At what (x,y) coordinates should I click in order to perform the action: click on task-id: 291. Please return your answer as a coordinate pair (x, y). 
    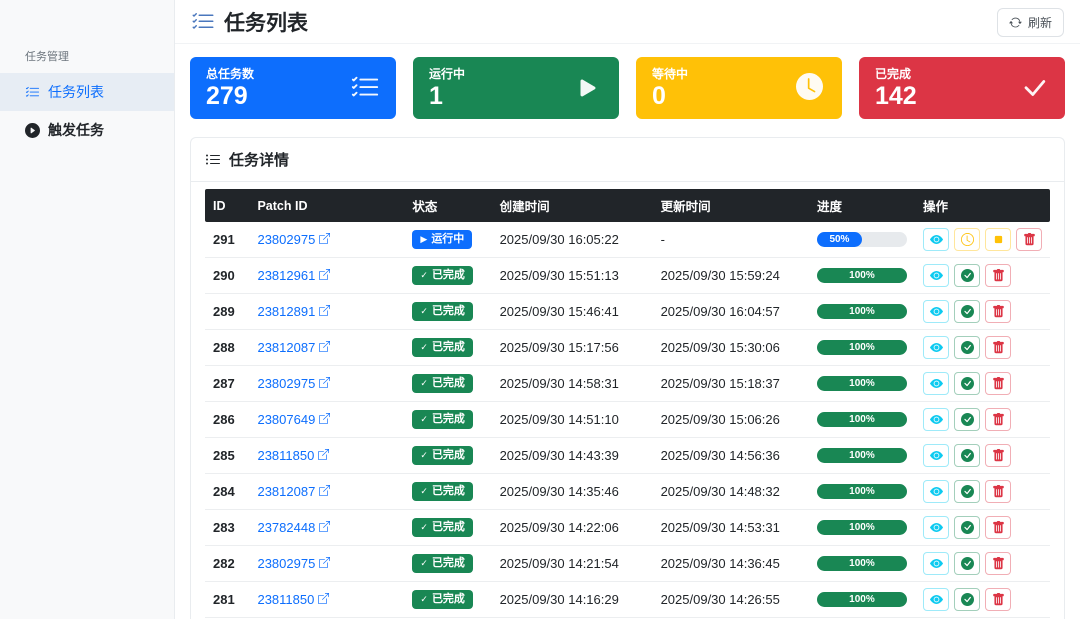
    Looking at the image, I should click on (227, 240).